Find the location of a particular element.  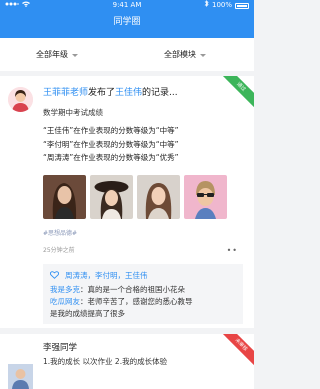

grade-filter-label: 全部年级 is located at coordinates (52, 54).